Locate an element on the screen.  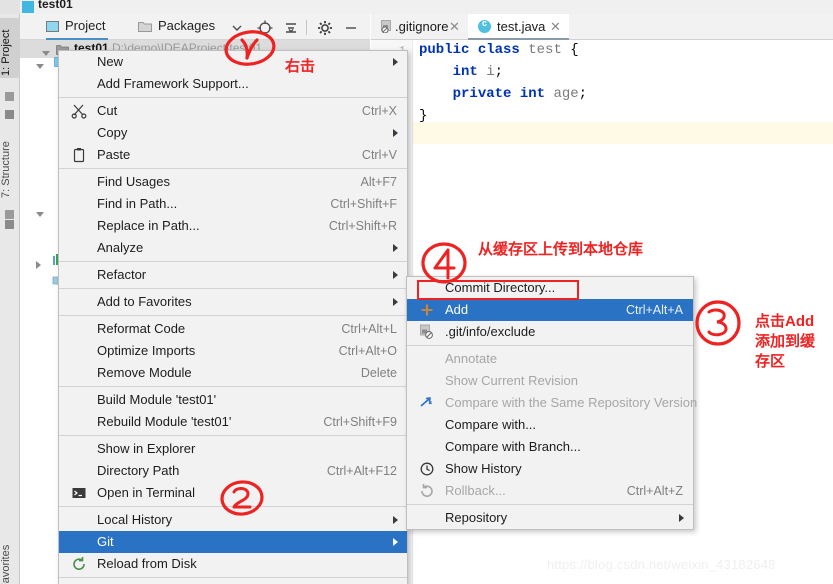
git-menu-item-rollback: Rollback... Ctrl+Alt+Z is located at coordinates (550, 491).